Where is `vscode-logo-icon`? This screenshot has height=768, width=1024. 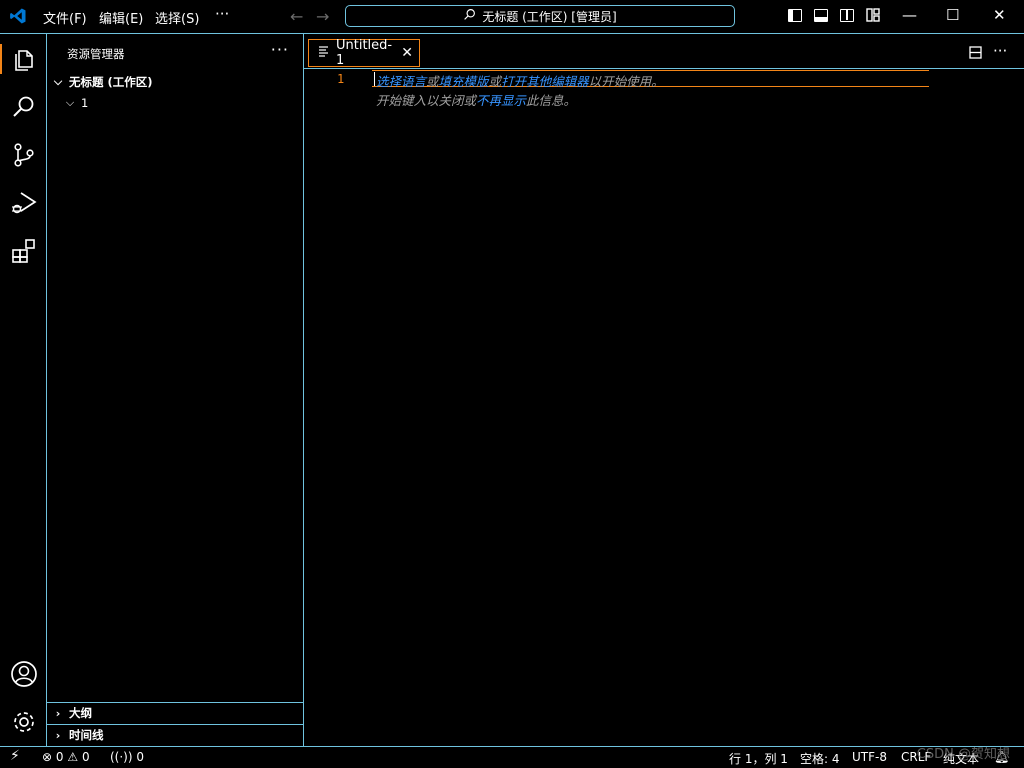
vscode-logo-icon is located at coordinates (18, 18).